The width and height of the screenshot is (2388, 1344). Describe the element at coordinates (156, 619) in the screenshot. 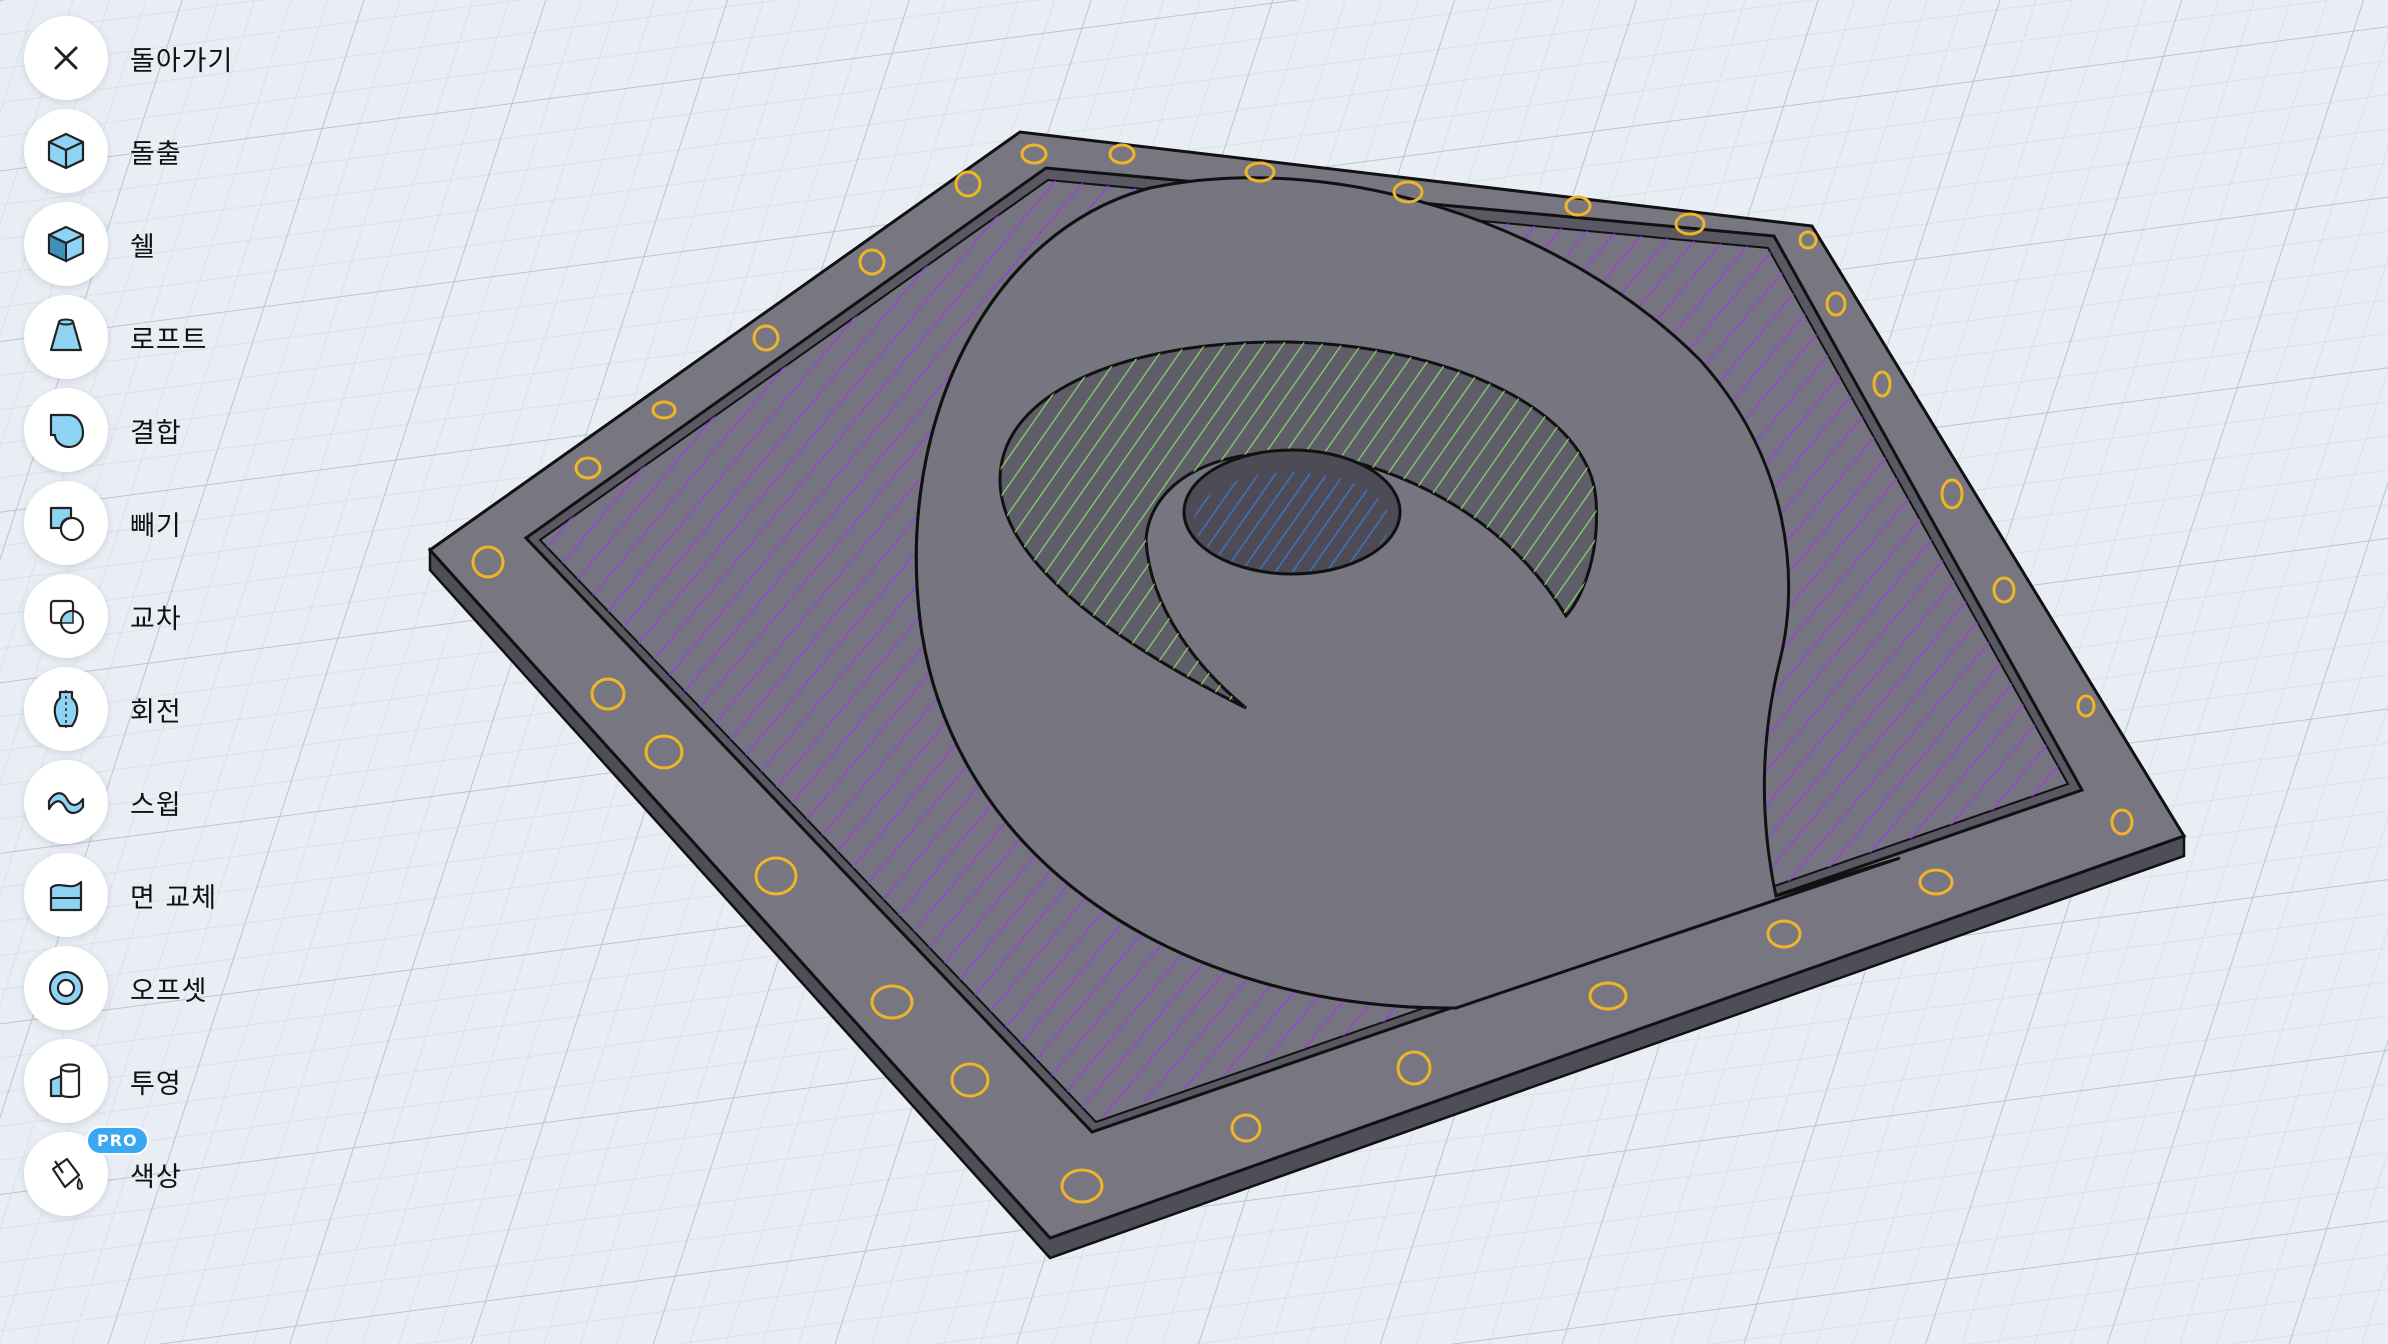

I see `tool-label: 교차` at that location.